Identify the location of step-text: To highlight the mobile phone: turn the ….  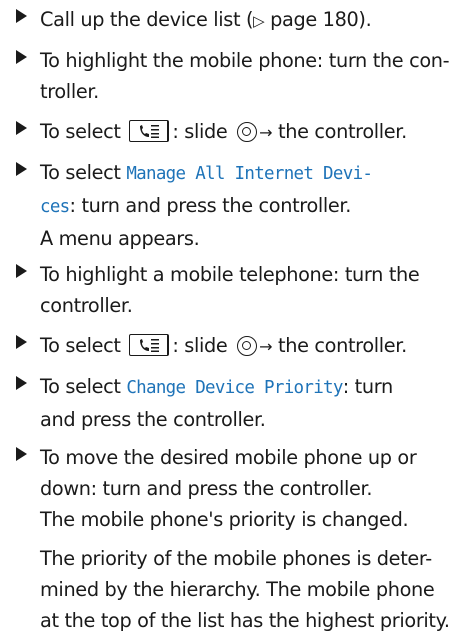
(245, 60).